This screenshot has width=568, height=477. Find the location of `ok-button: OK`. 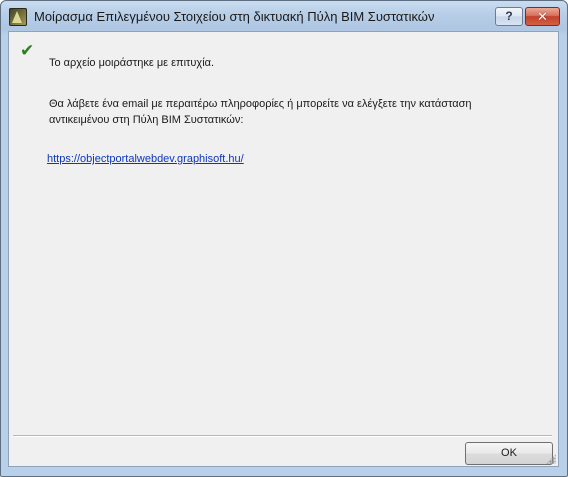

ok-button: OK is located at coordinates (509, 453).